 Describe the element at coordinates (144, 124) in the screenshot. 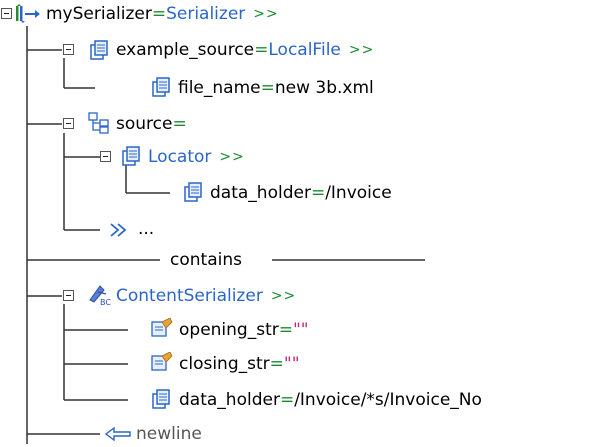

I see `node-name: source` at that location.